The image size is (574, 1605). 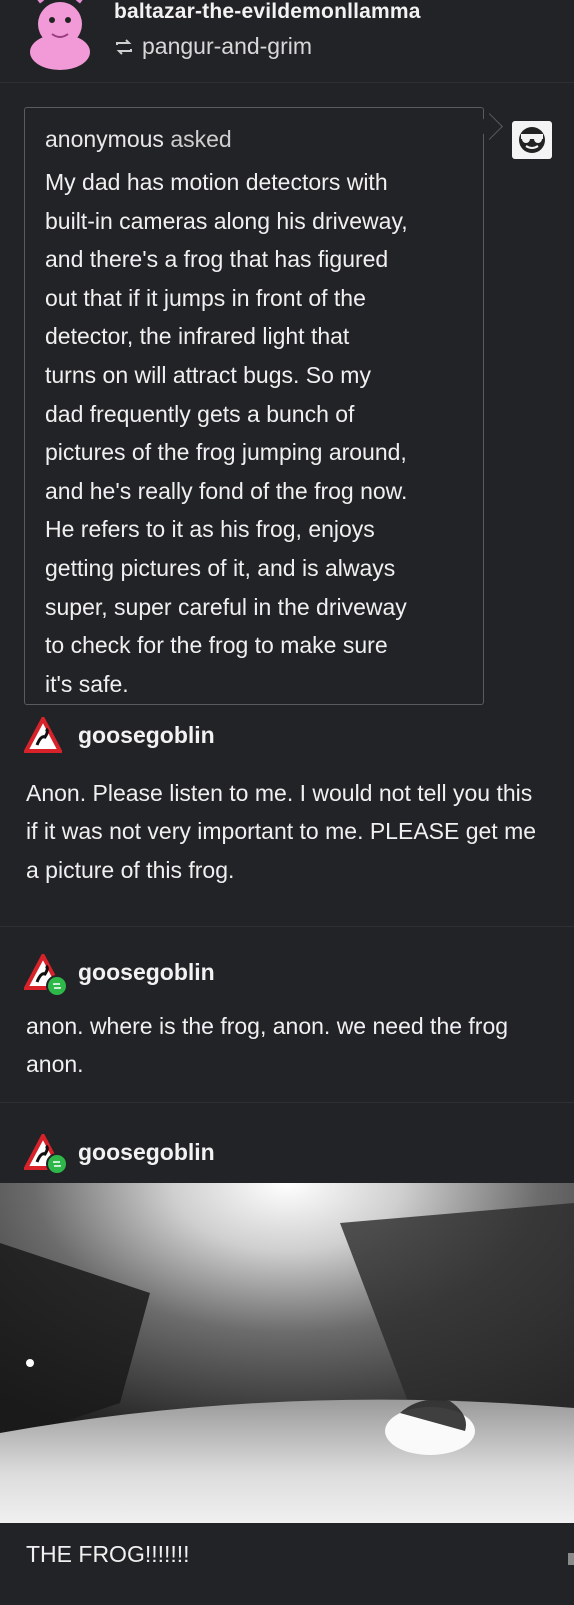 What do you see at coordinates (60, 35) in the screenshot?
I see `llama-avatar` at bounding box center [60, 35].